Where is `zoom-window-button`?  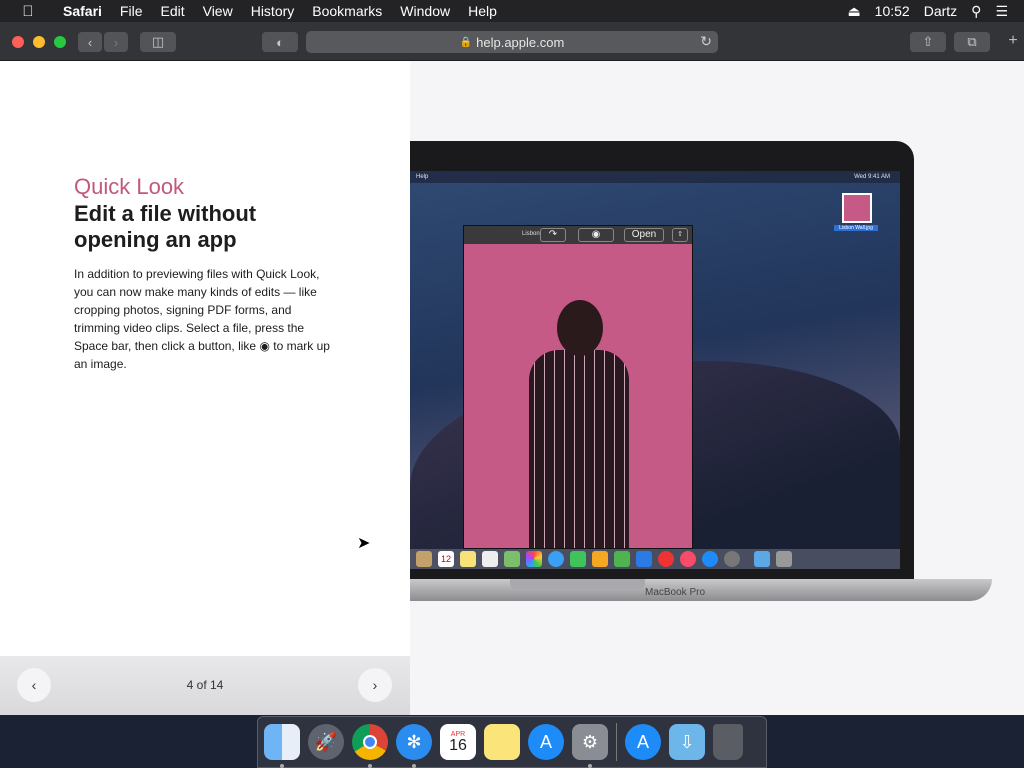 zoom-window-button is located at coordinates (60, 42).